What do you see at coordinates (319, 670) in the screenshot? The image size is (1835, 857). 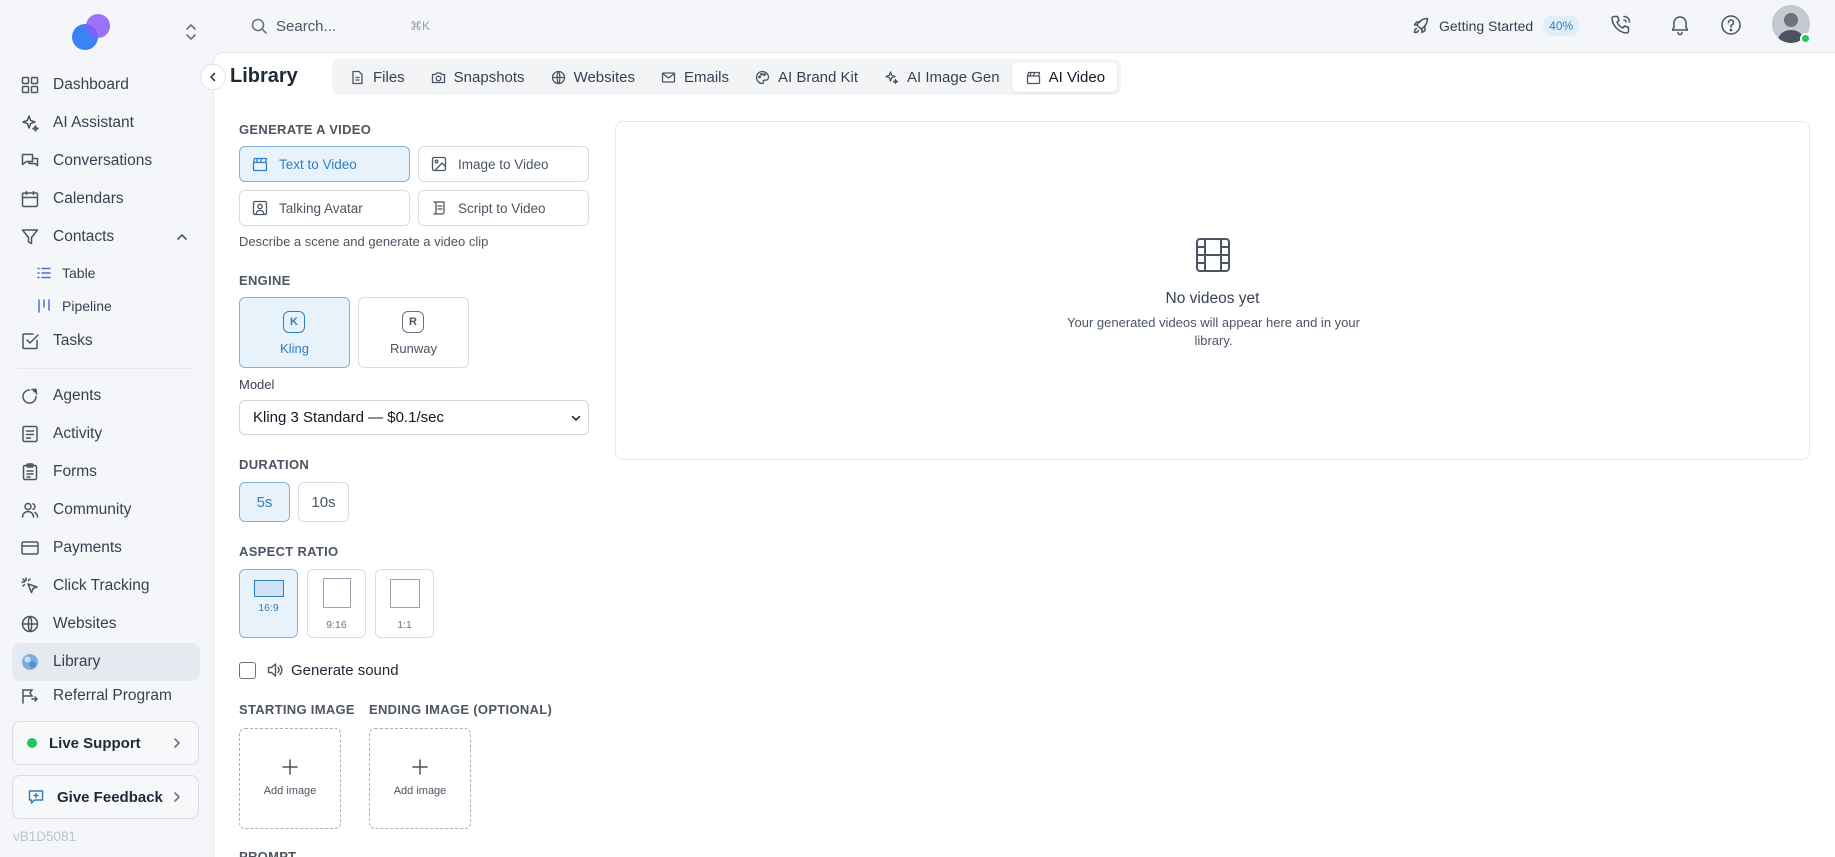 I see `generate-sound-toggle: Generate sound` at bounding box center [319, 670].